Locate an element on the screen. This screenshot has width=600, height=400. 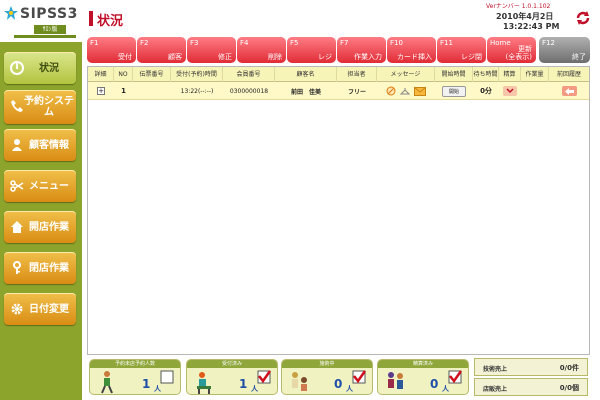
sidebar-item-status: 状況 is located at coordinates (40, 68).